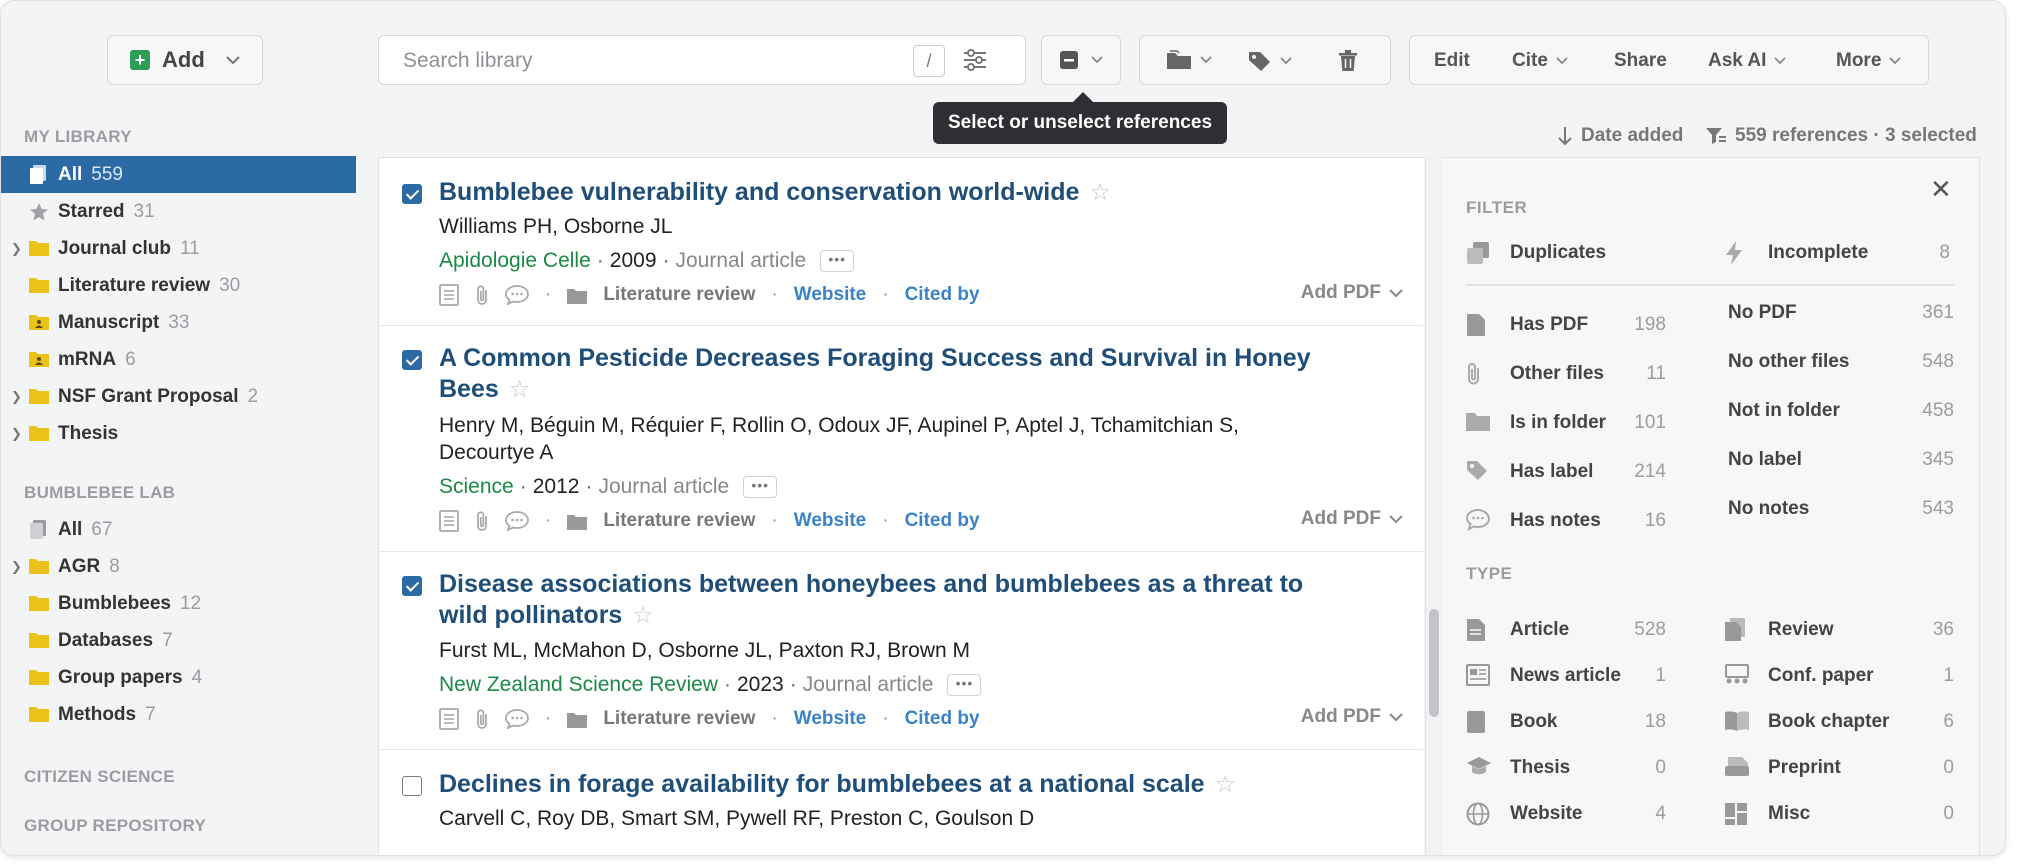 The height and width of the screenshot is (868, 2024). I want to click on sort-label: Date added, so click(1632, 135).